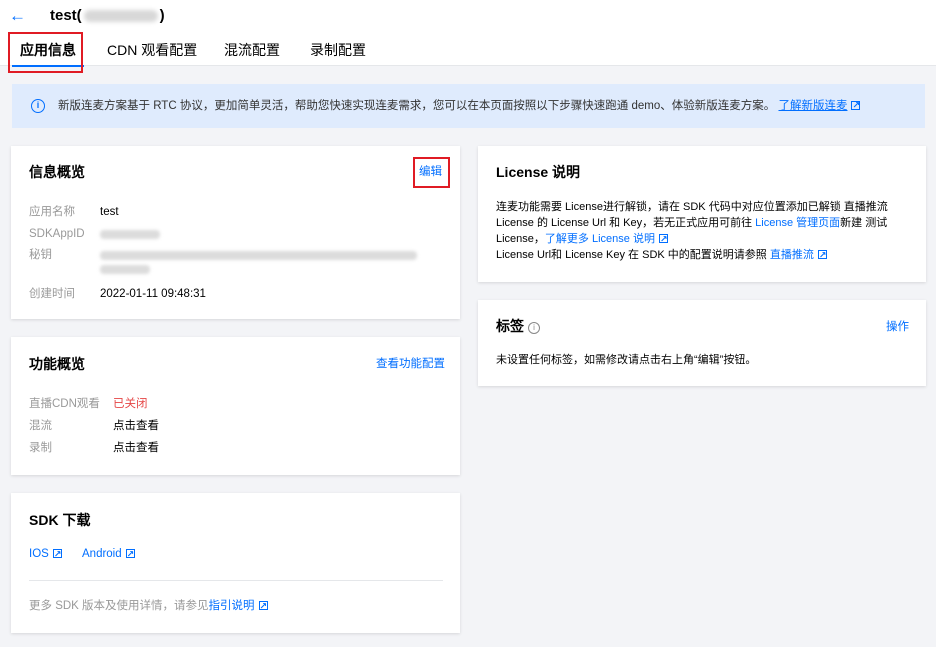 This screenshot has width=936, height=647. I want to click on view-config-link: 查看功能配置, so click(410, 364).